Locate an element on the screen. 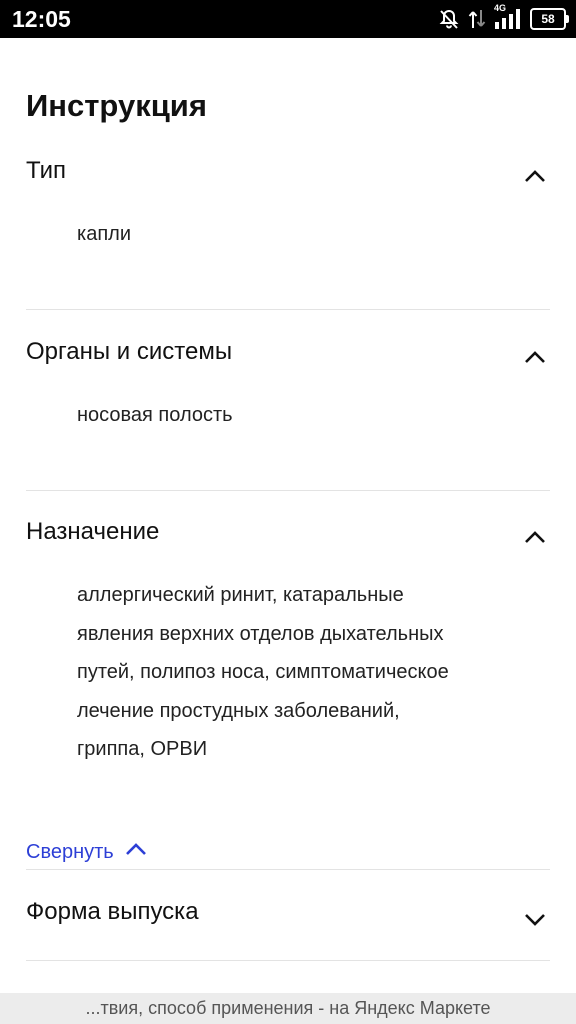 The width and height of the screenshot is (576, 1024). content-line: путей, полипоз носа, симптоматическое is located at coordinates (263, 672).